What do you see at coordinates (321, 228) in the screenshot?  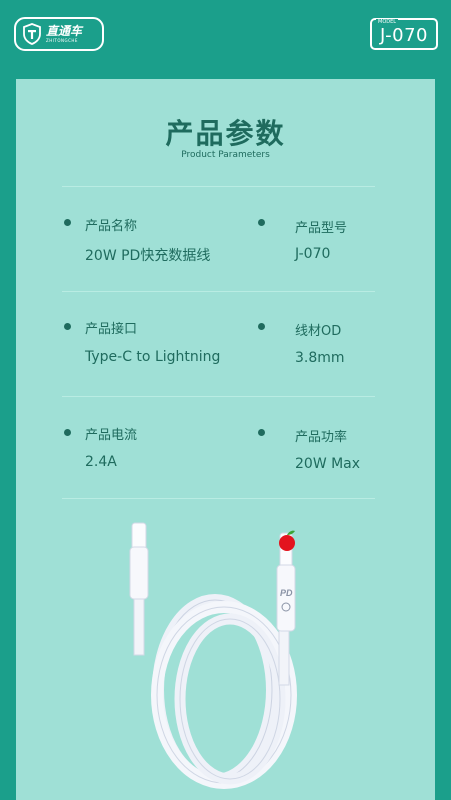 I see `spec-label-model: 产品型号` at bounding box center [321, 228].